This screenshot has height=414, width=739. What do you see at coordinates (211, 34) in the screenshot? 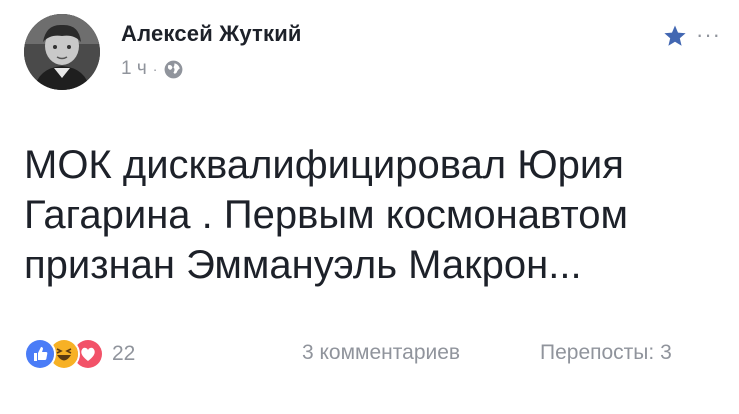
I see `author-name: Алексей Жуткий` at bounding box center [211, 34].